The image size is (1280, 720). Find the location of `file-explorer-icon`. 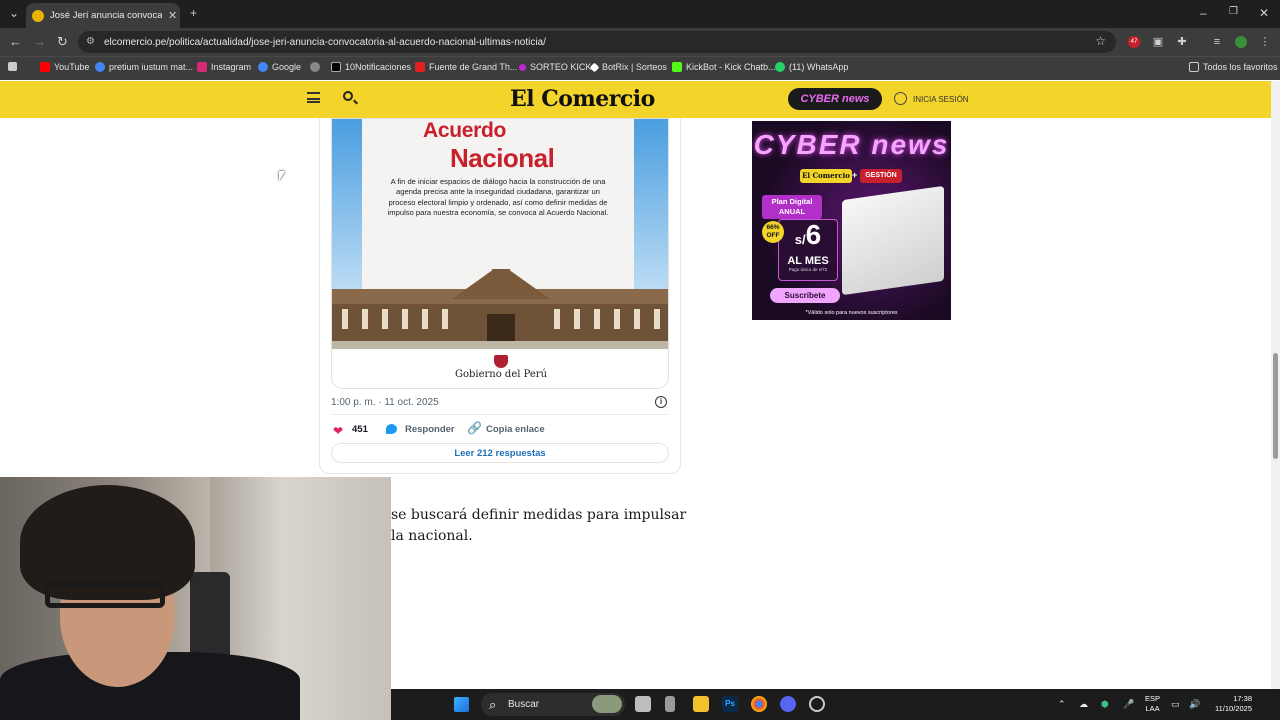

file-explorer-icon is located at coordinates (701, 704).